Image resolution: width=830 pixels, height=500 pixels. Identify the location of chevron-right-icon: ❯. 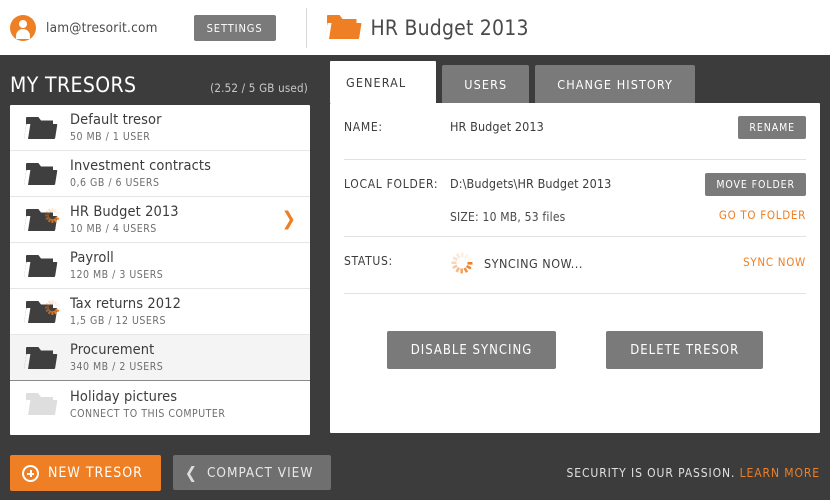
(292, 219).